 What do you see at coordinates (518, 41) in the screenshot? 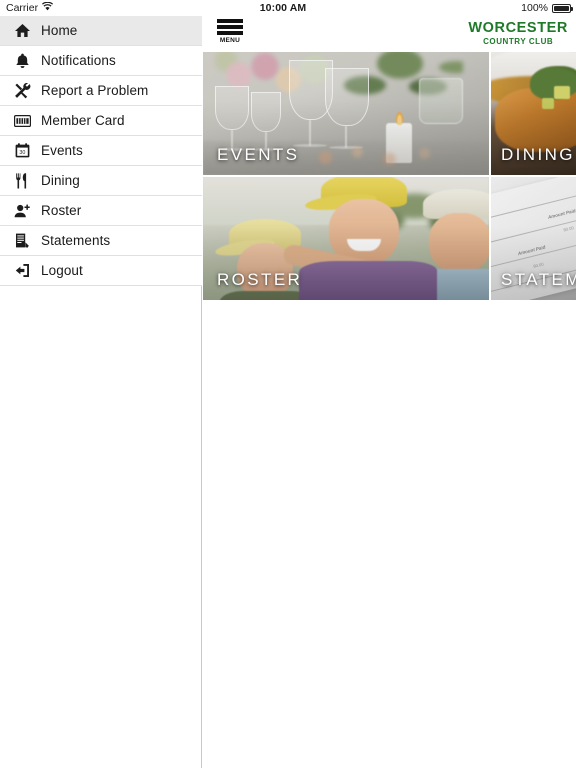
I see `logo-line-2: COUNTRY CLUB` at bounding box center [518, 41].